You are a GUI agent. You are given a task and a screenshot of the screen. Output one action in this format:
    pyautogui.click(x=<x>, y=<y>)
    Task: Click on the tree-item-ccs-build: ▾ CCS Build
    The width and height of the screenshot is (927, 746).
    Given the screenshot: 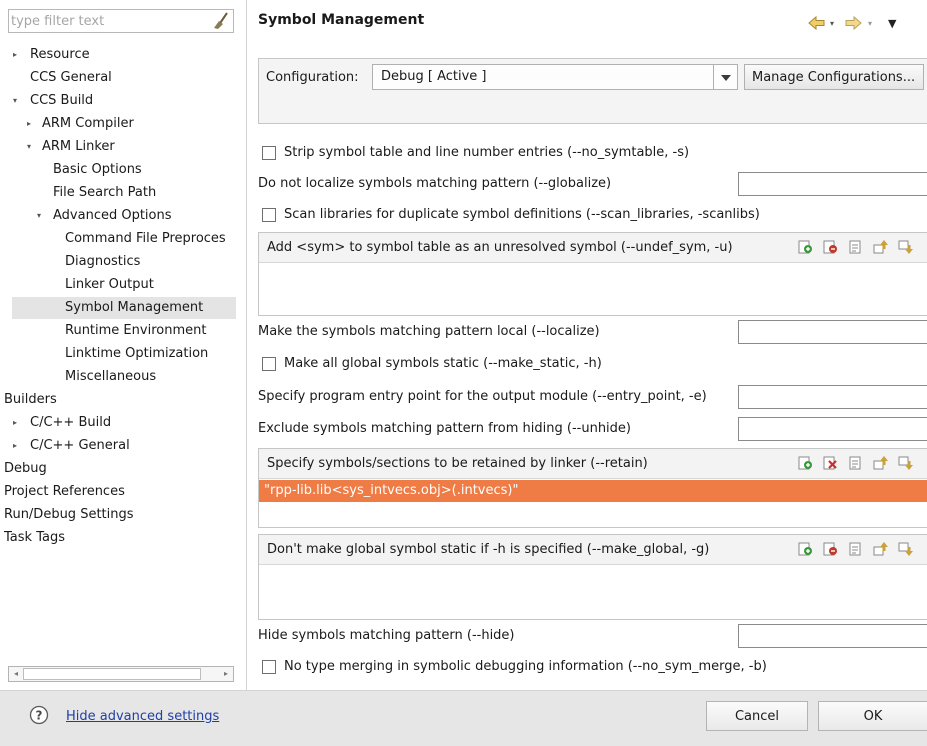 What is the action you would take?
    pyautogui.click(x=118, y=101)
    